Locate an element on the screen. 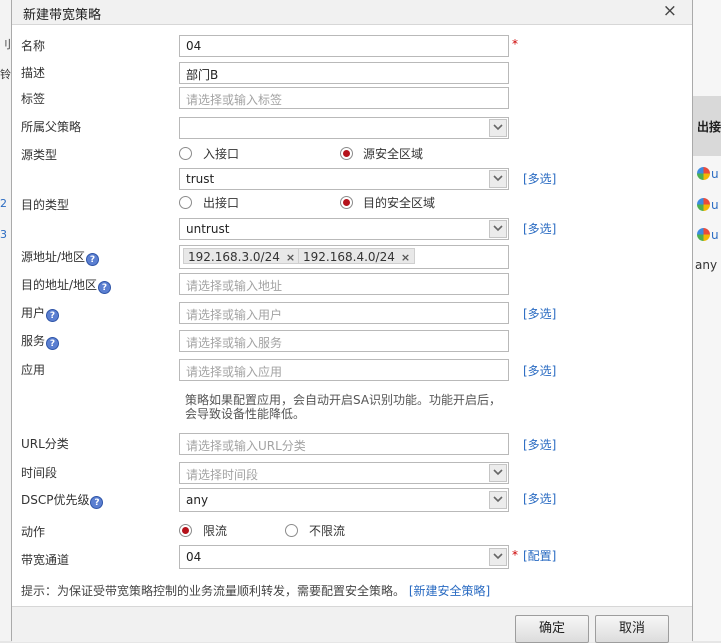  background-fragment: 铃 is located at coordinates (5, 74).